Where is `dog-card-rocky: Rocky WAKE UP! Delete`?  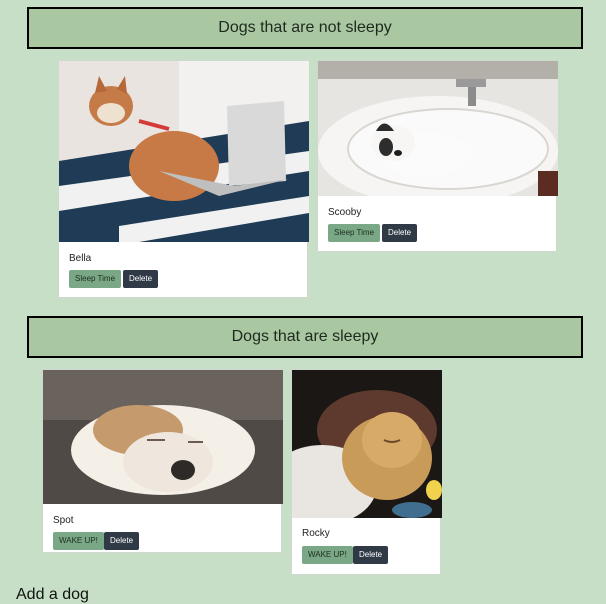 dog-card-rocky: Rocky WAKE UP! Delete is located at coordinates (366, 472).